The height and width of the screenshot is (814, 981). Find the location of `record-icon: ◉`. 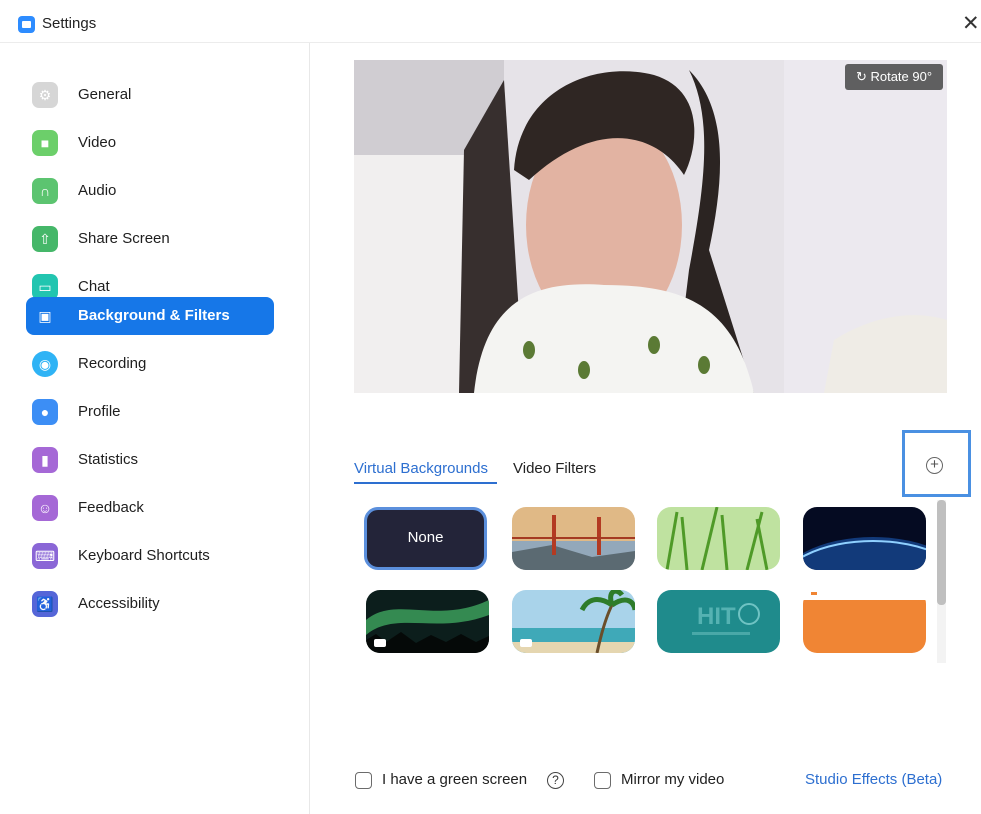

record-icon: ◉ is located at coordinates (45, 364).